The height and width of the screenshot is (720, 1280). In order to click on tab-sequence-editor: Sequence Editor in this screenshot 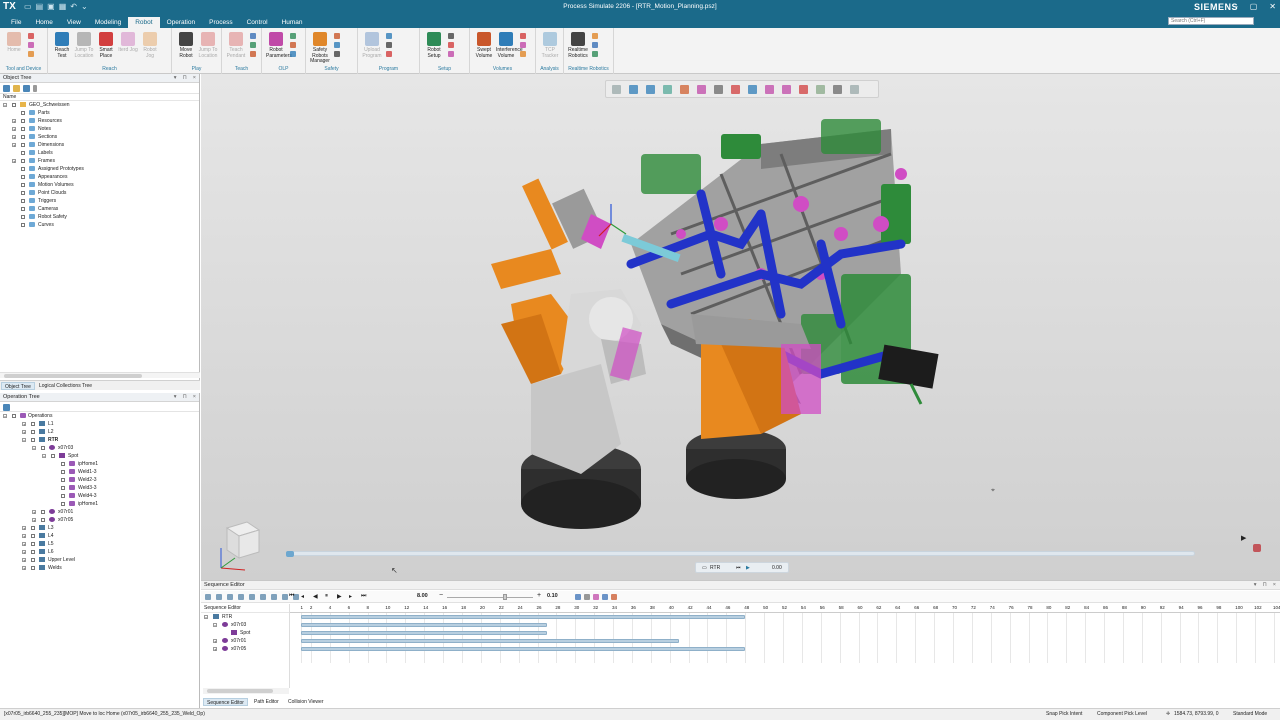, I will do `click(225, 702)`.